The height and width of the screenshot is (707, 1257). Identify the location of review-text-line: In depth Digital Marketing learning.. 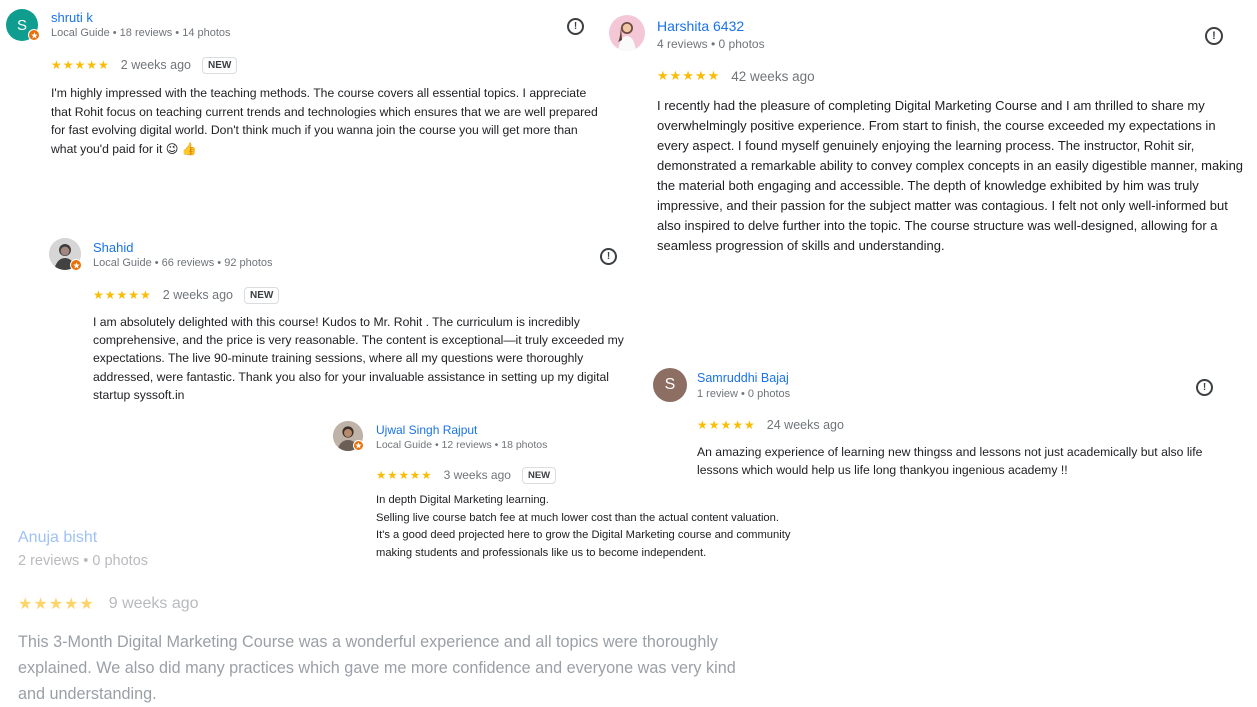
(462, 500).